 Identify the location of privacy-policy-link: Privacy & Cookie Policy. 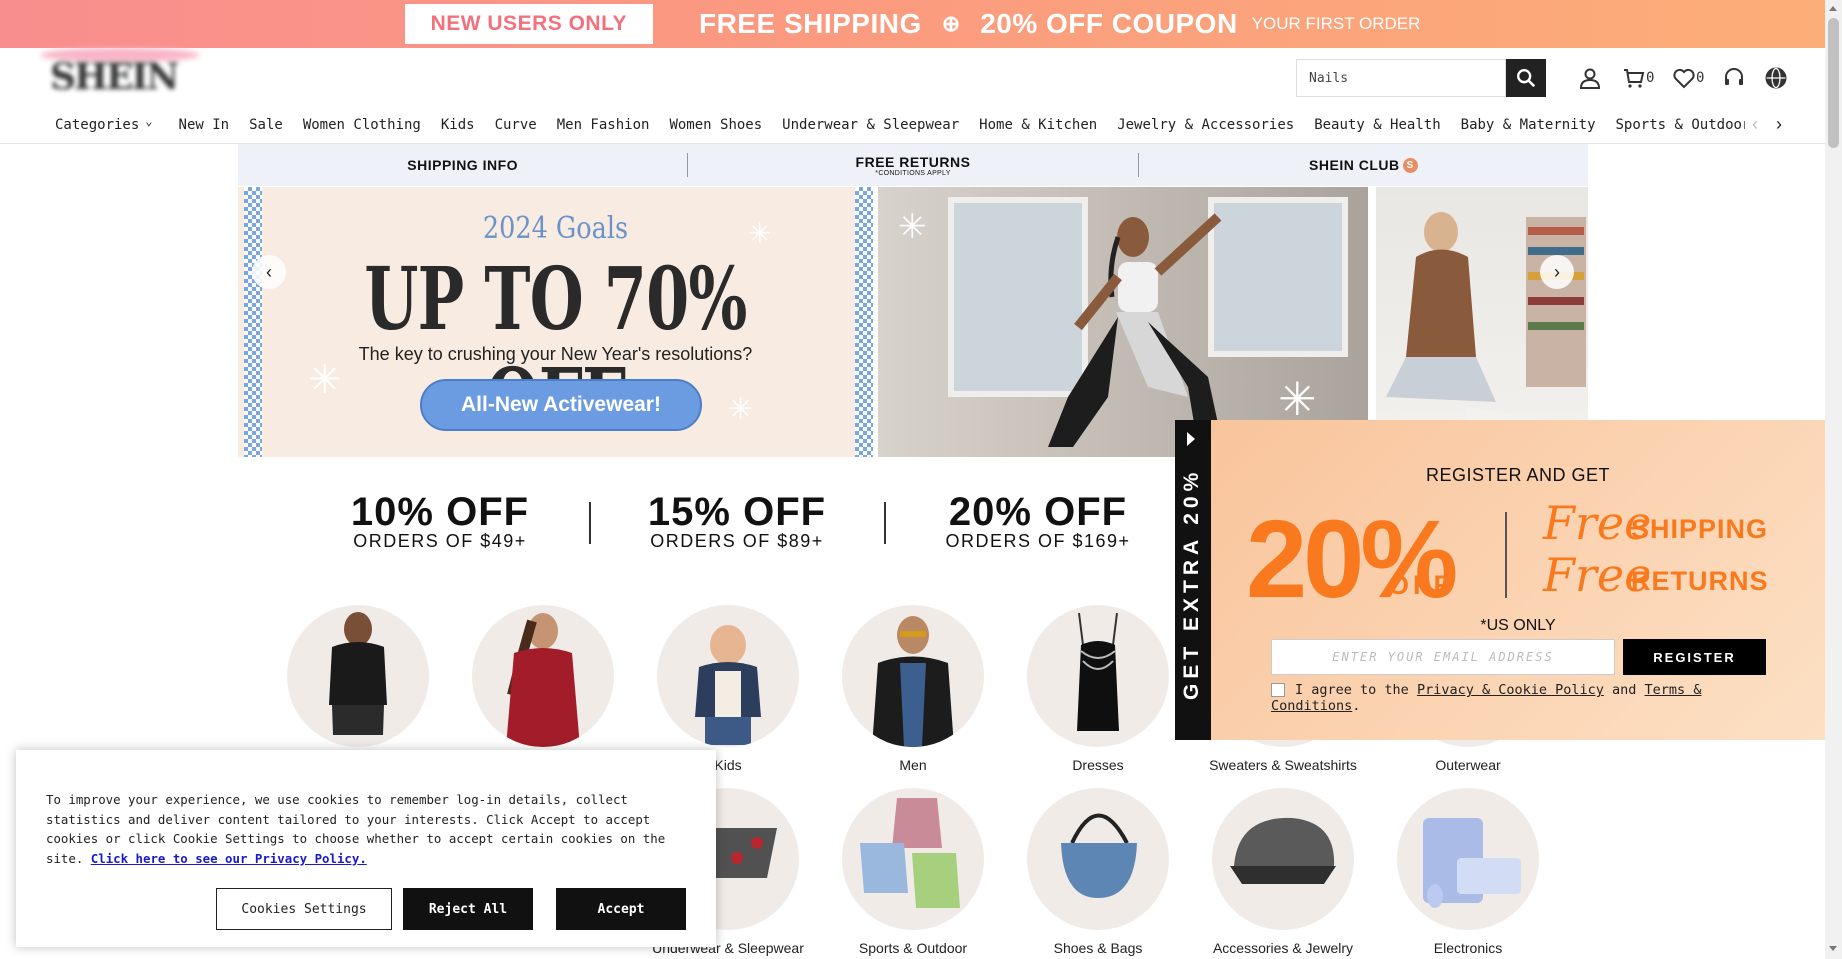
(1510, 690).